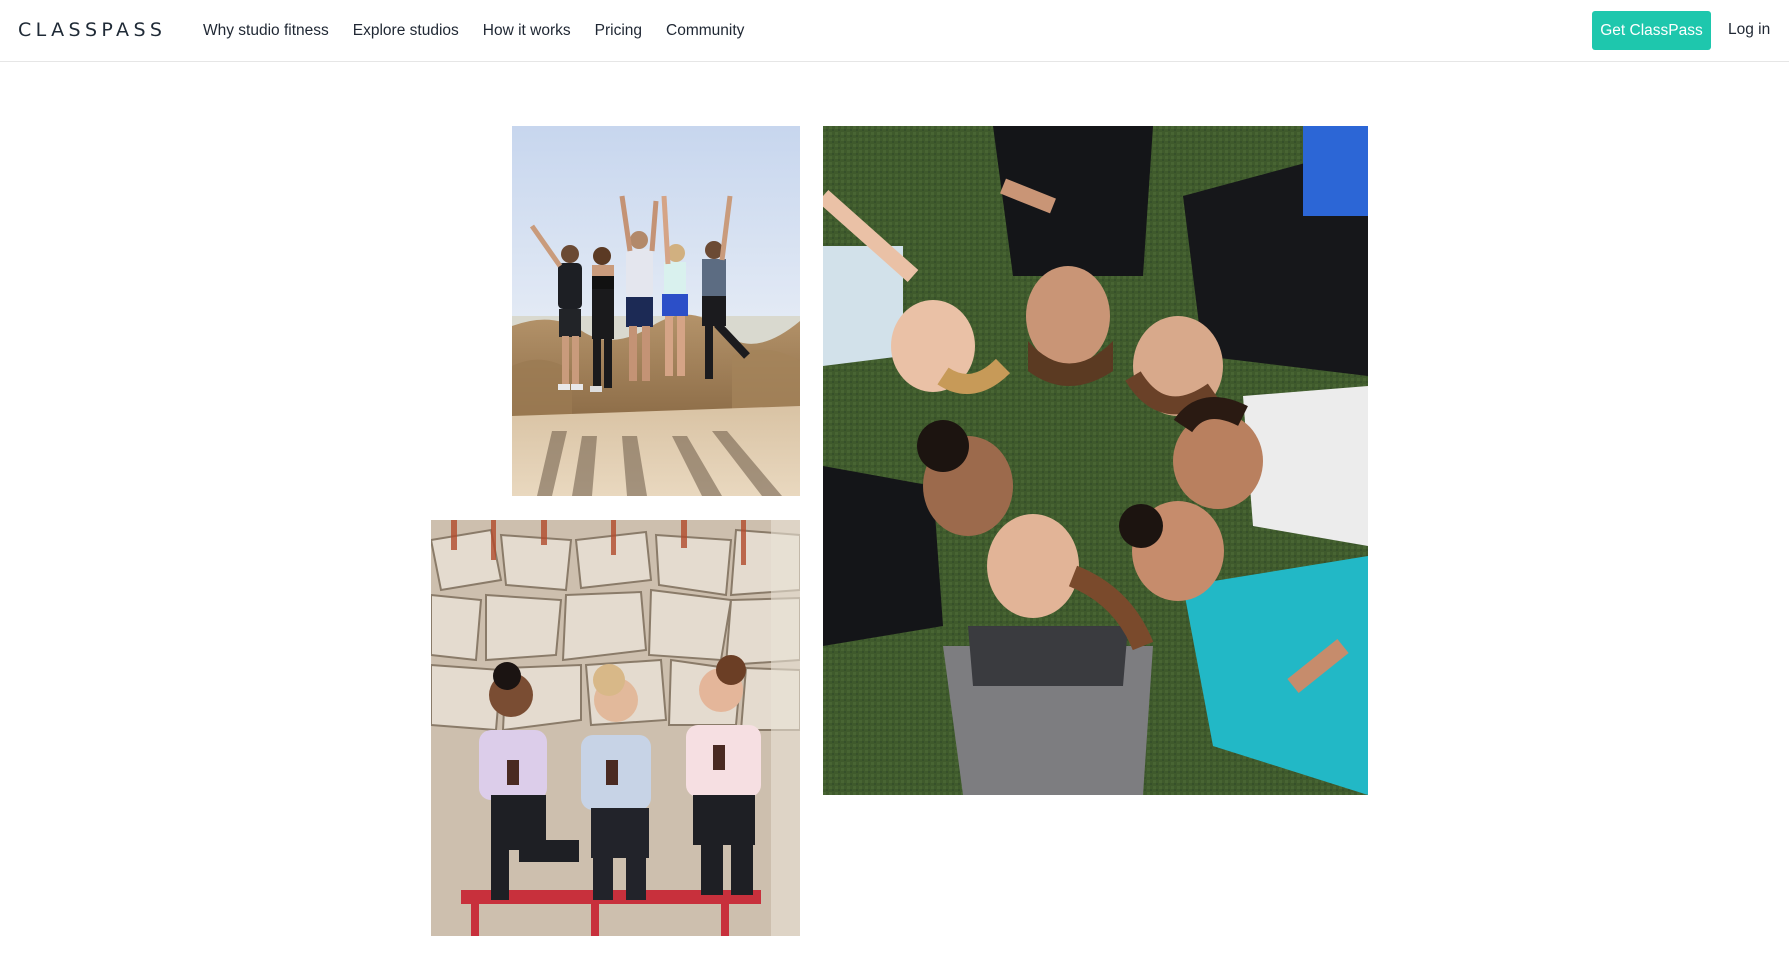 This screenshot has width=1789, height=953. What do you see at coordinates (527, 31) in the screenshot?
I see `nav-link-how-it-works: How it works` at bounding box center [527, 31].